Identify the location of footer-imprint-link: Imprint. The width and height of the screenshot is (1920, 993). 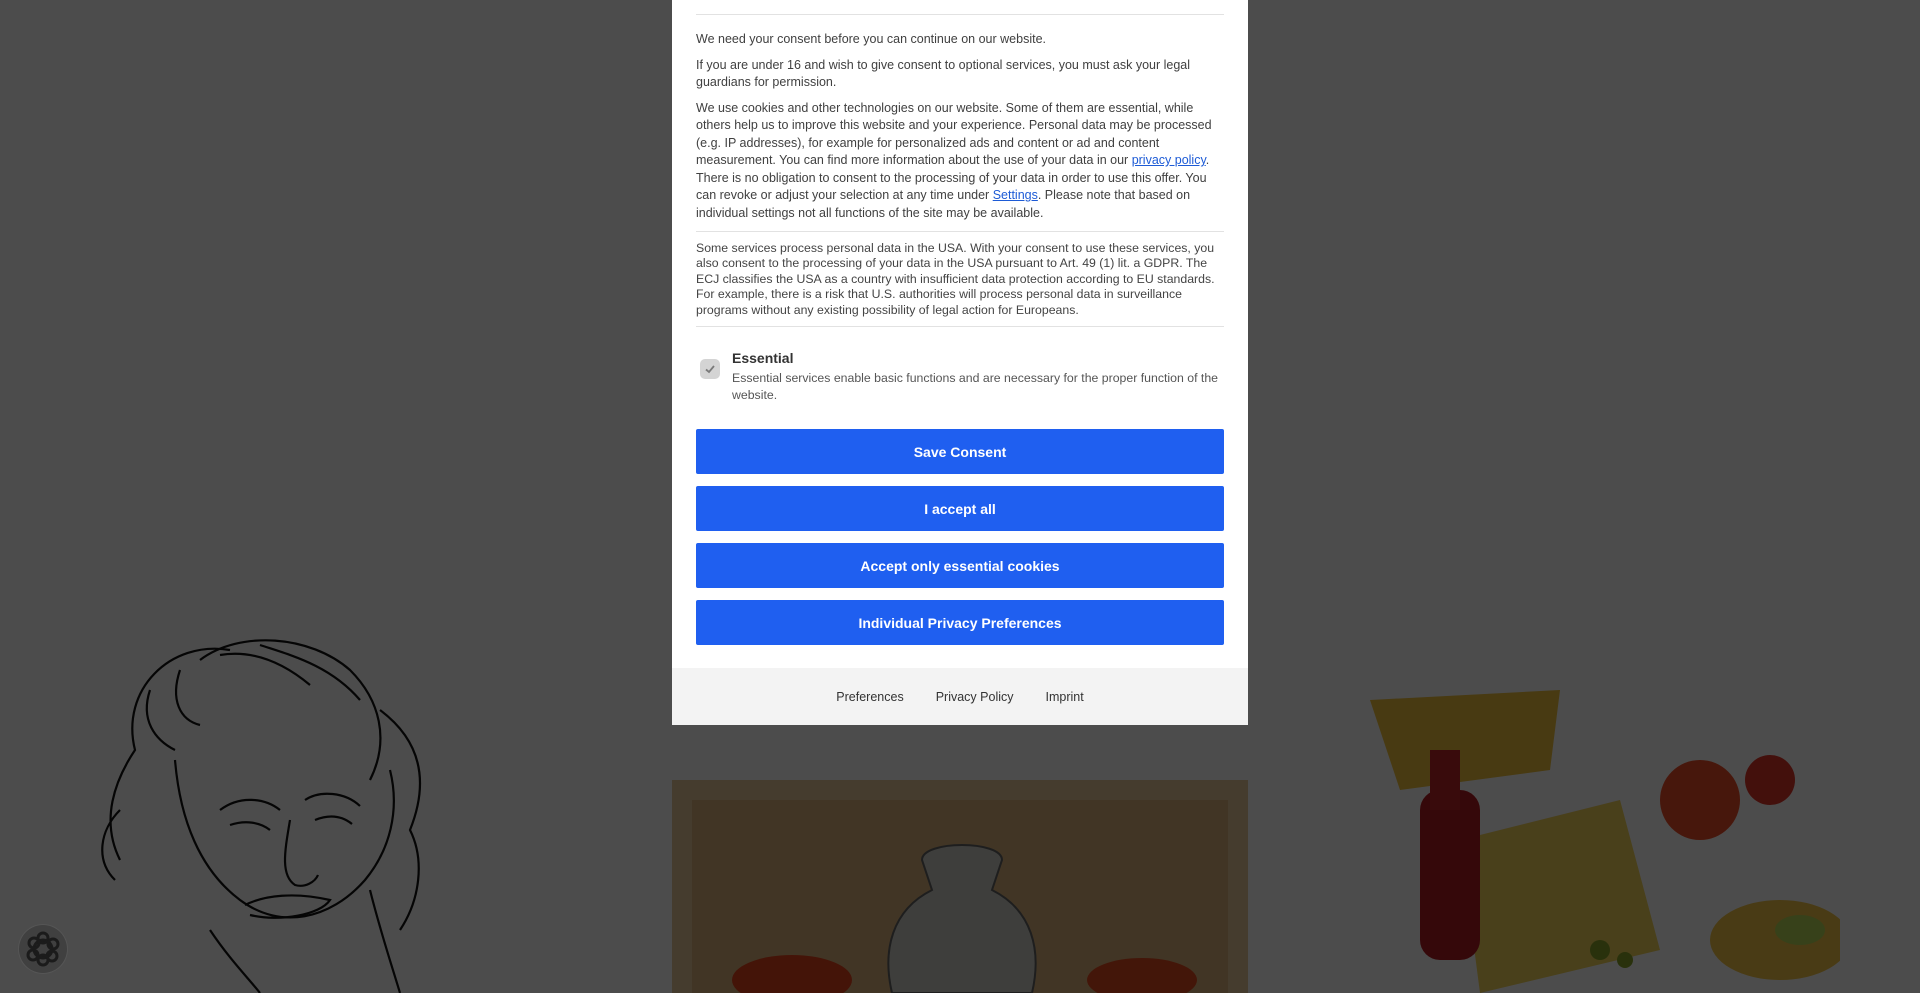
(1065, 697).